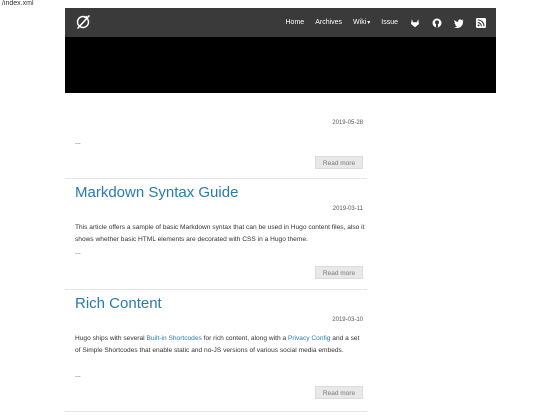 This screenshot has height=420, width=560. I want to click on post-date: 2019-03-11, so click(347, 209).